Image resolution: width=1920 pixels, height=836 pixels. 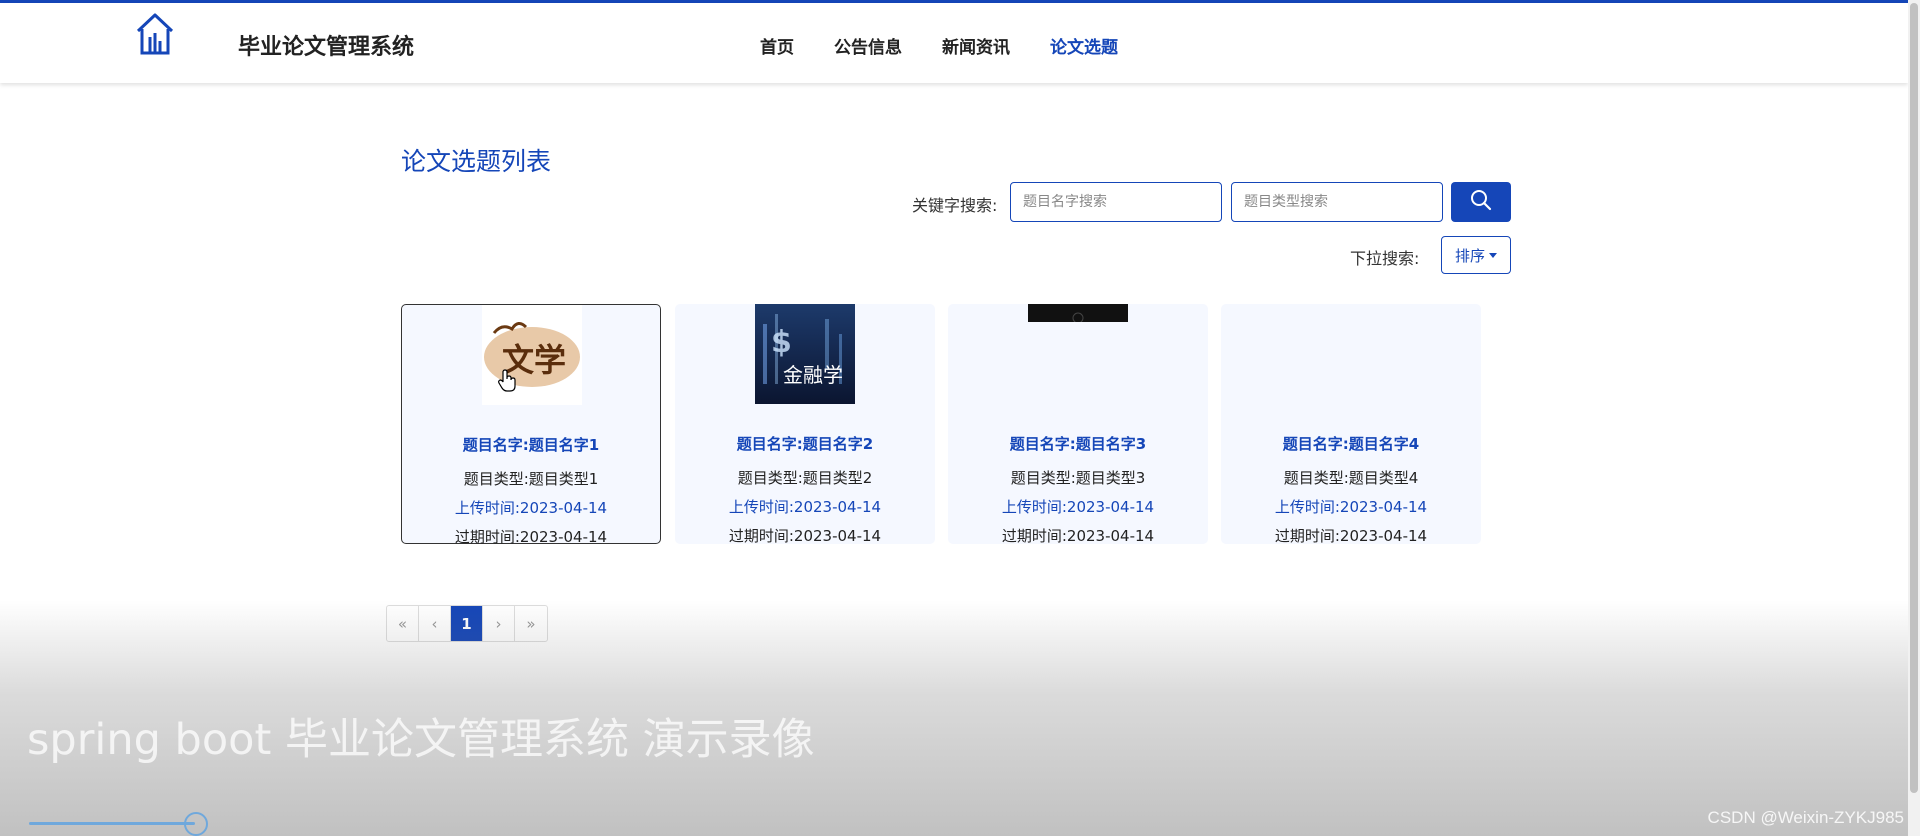 What do you see at coordinates (955, 205) in the screenshot?
I see `keyword-search-label: 关键字搜索:` at bounding box center [955, 205].